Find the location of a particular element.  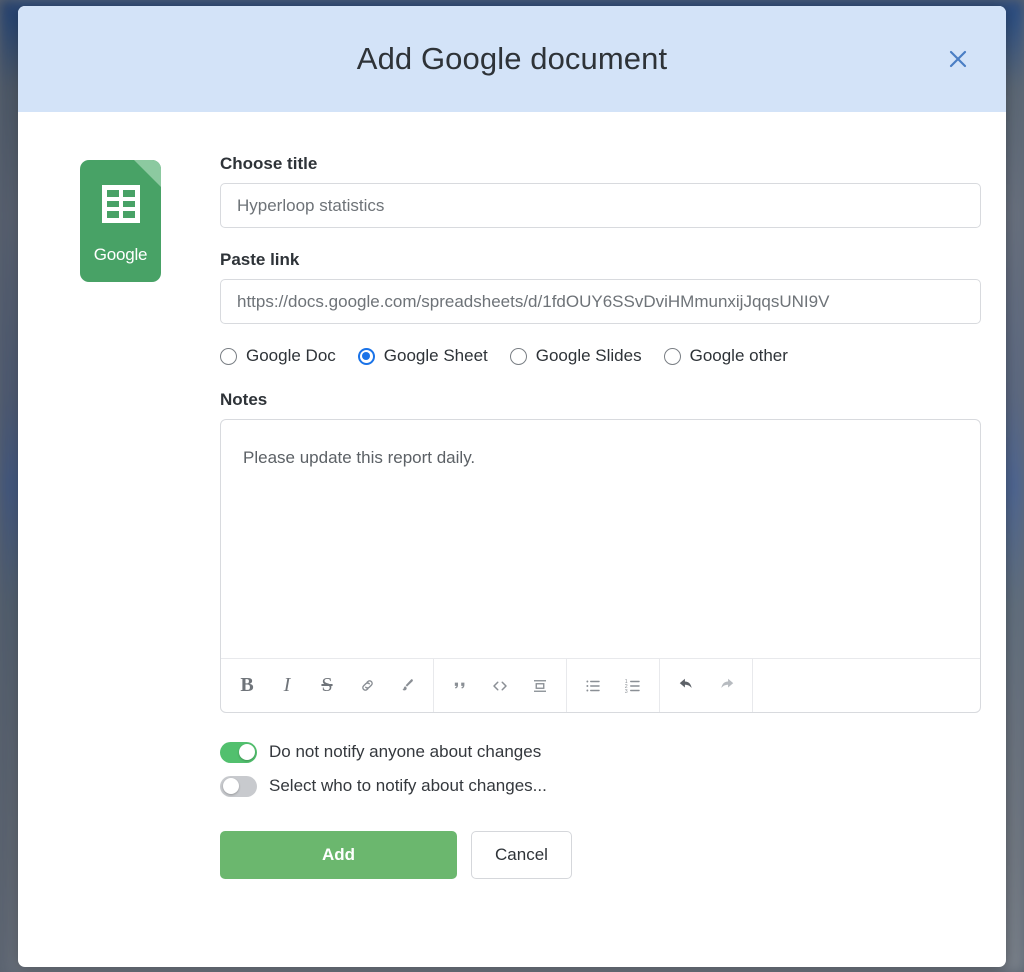

toolbar-group-block is located at coordinates (500, 685).